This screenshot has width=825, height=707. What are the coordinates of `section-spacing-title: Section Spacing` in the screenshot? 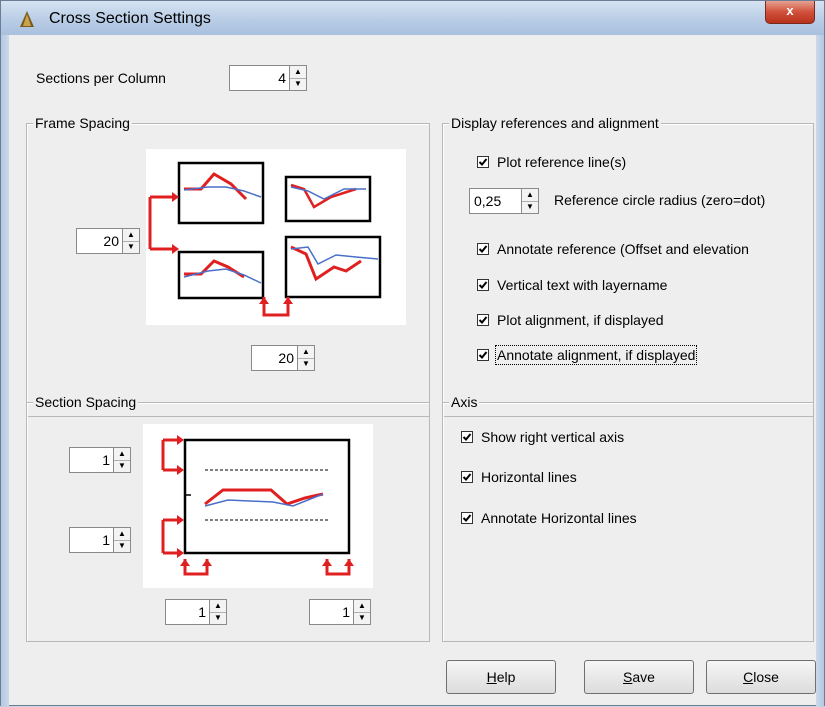 It's located at (86, 402).